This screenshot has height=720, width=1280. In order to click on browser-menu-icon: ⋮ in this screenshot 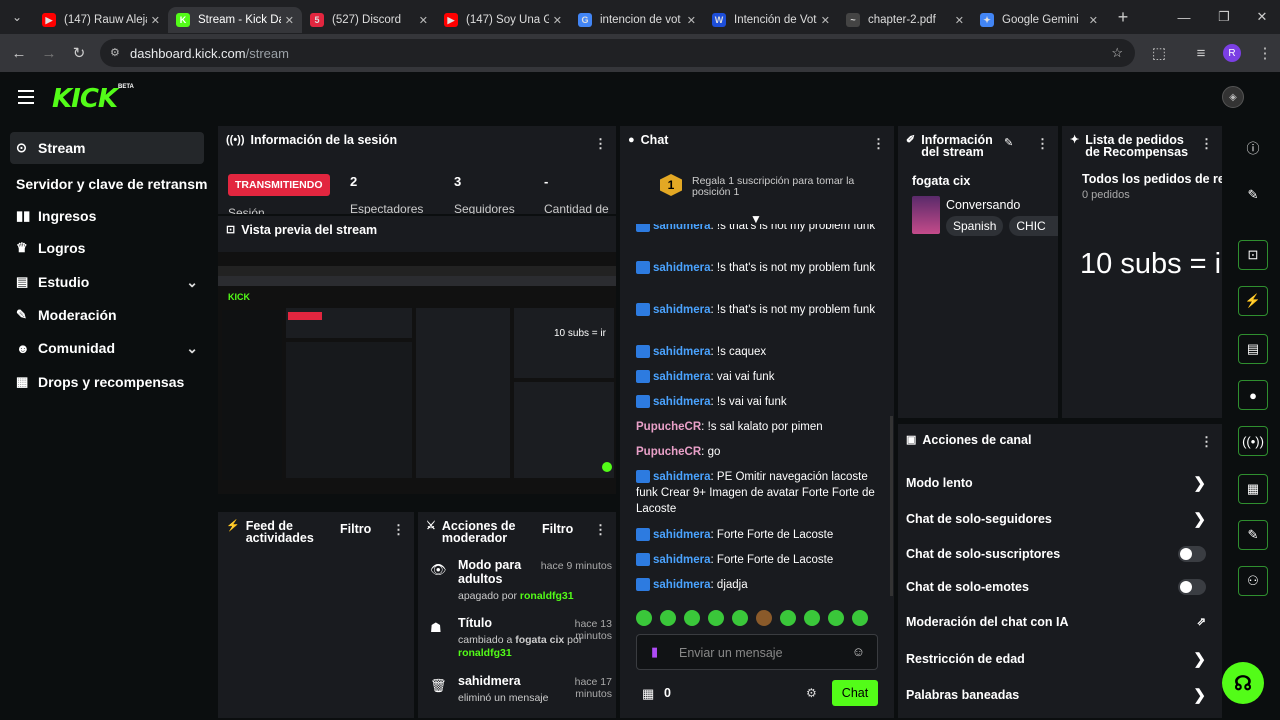, I will do `click(1265, 53)`.